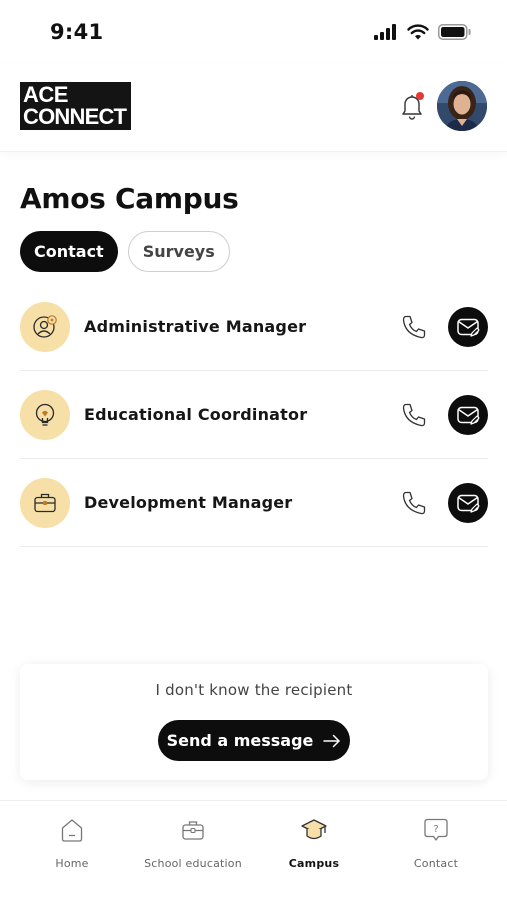 This screenshot has width=507, height=900. Describe the element at coordinates (125, 251) in the screenshot. I see `tab-bar: Contact Surveys` at that location.